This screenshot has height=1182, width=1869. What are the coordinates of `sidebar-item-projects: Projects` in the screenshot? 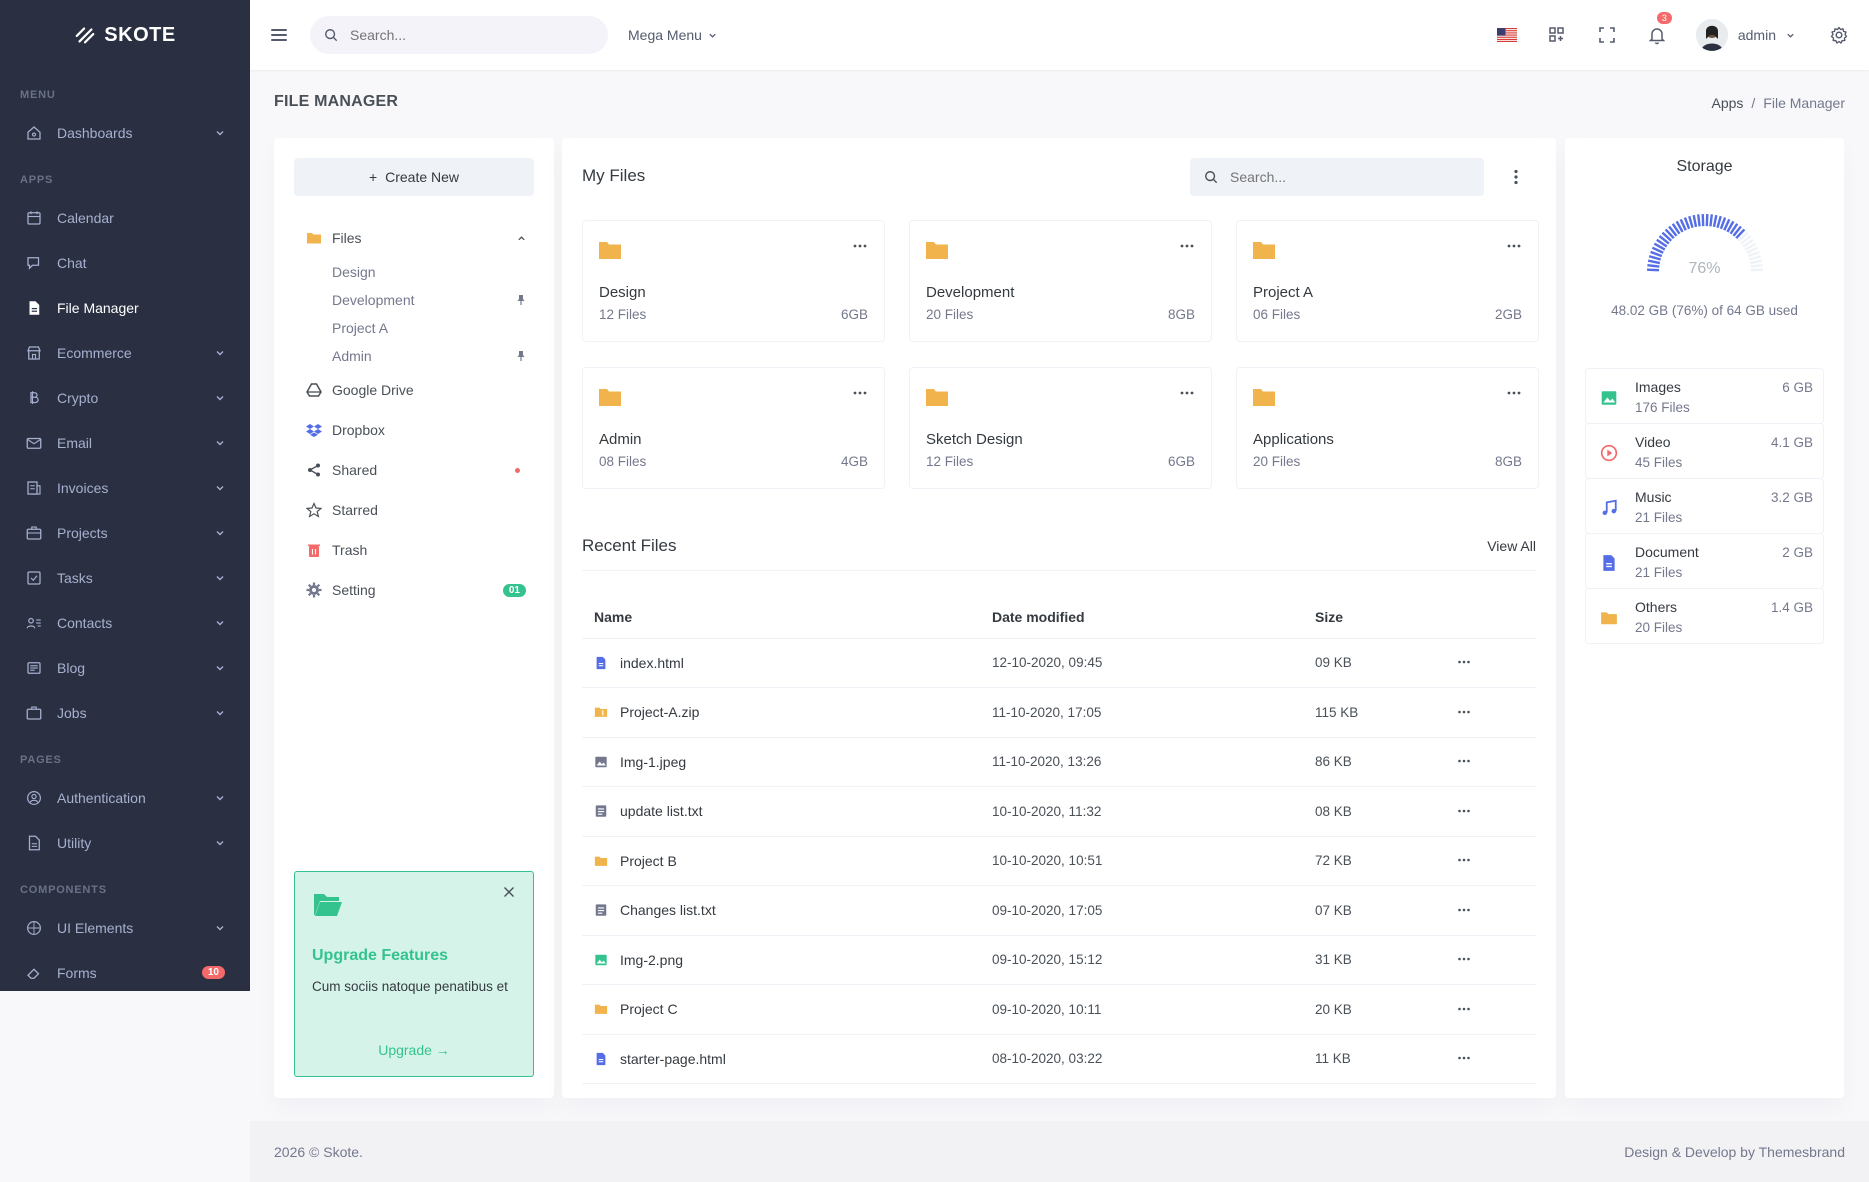 It's located at (125, 532).